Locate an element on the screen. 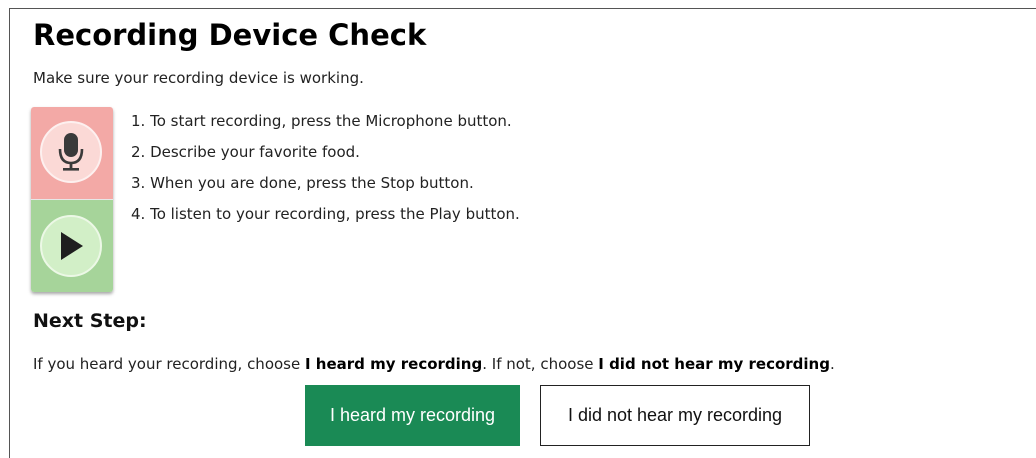 The height and width of the screenshot is (458, 1036). play-icon is located at coordinates (72, 246).